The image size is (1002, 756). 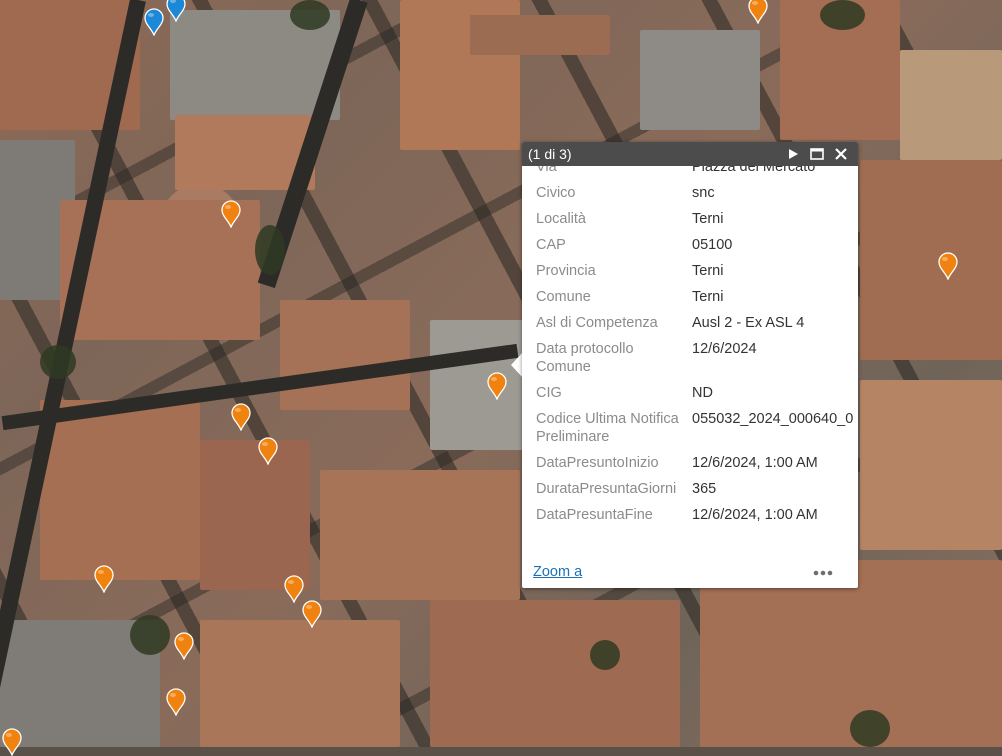 What do you see at coordinates (754, 170) in the screenshot?
I see `attribute-value: Piazza del Mercato` at bounding box center [754, 170].